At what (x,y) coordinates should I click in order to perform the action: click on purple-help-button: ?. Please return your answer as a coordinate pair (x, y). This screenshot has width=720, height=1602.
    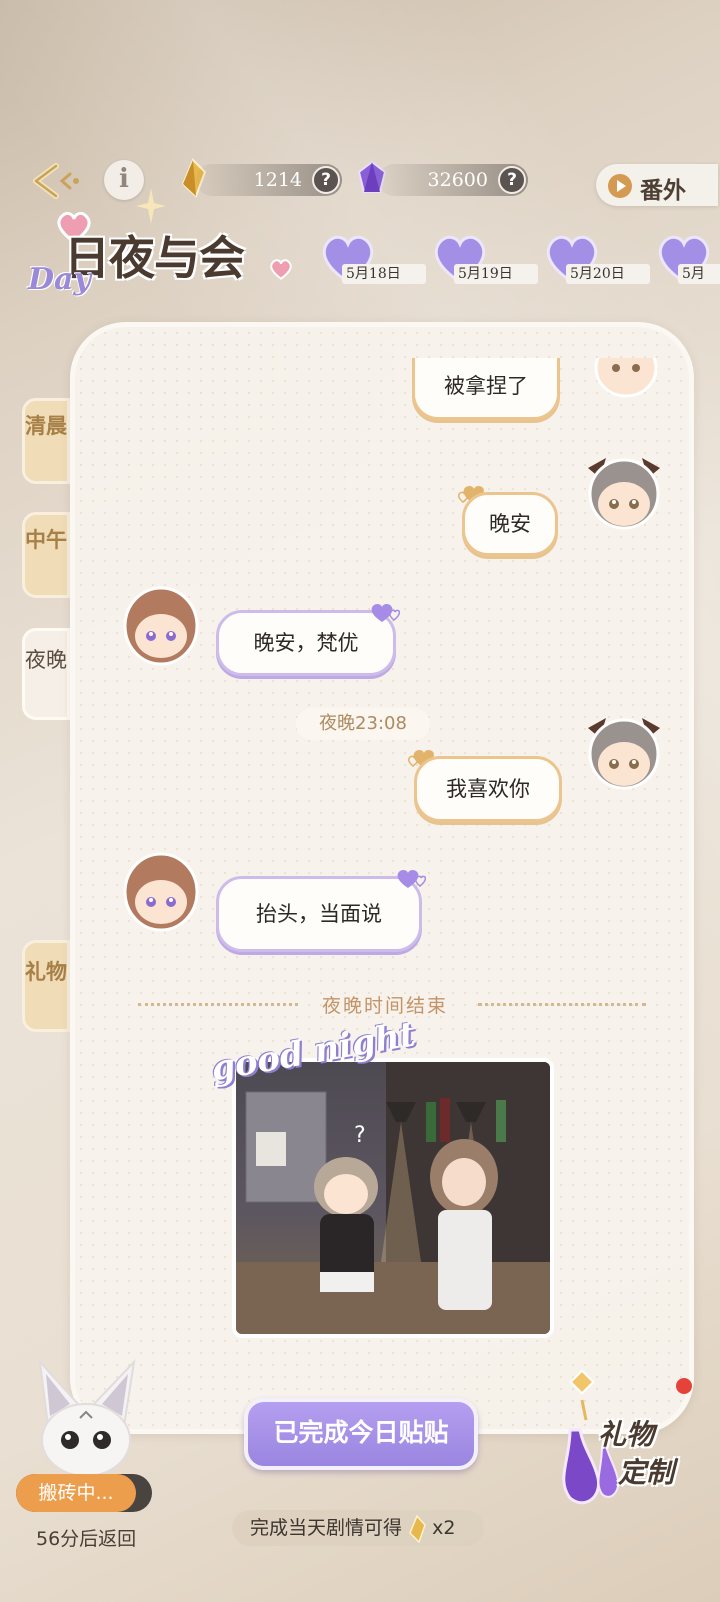
    Looking at the image, I should click on (512, 180).